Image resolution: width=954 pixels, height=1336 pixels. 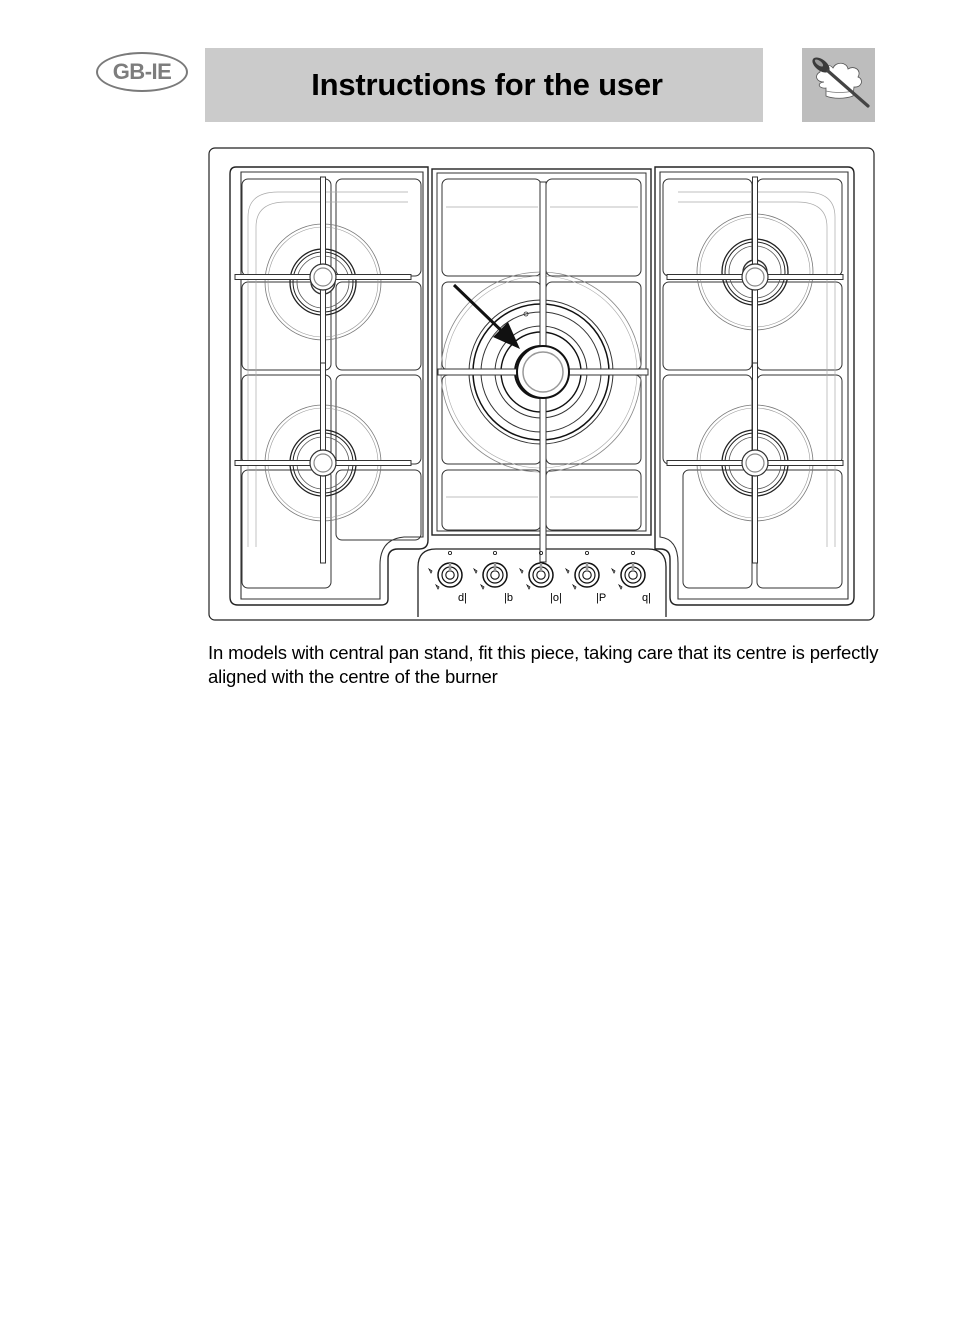 I want to click on country-code-badge: GB-IE, so click(x=142, y=72).